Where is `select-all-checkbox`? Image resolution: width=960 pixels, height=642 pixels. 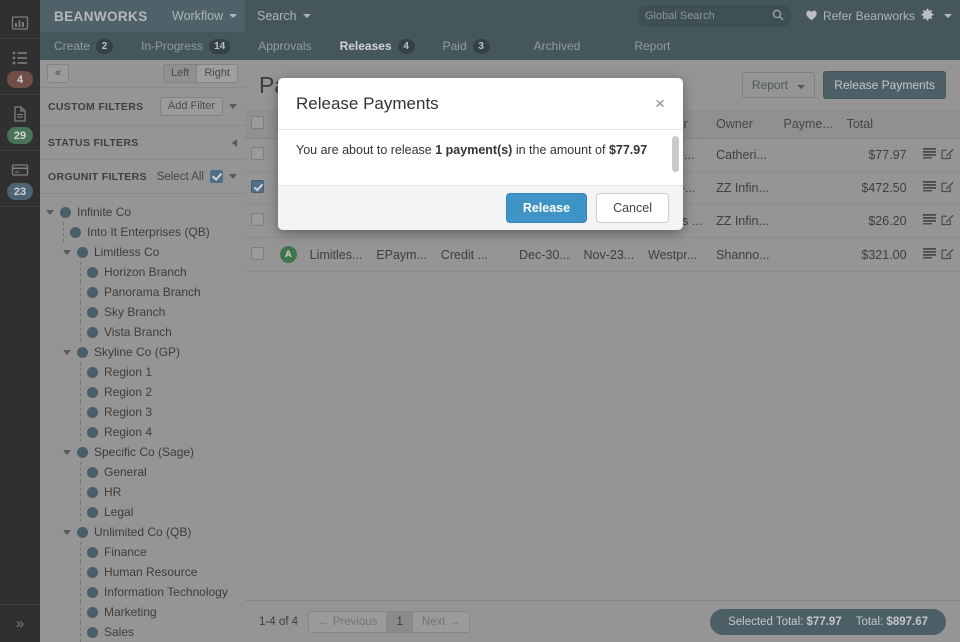 select-all-checkbox is located at coordinates (216, 177).